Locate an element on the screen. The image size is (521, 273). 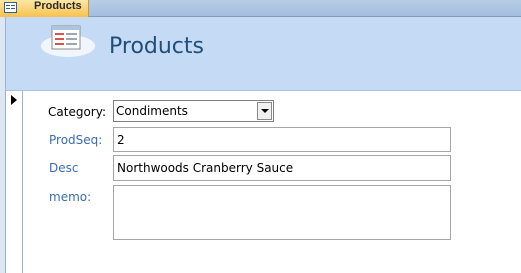
memo-label: memo: is located at coordinates (70, 197).